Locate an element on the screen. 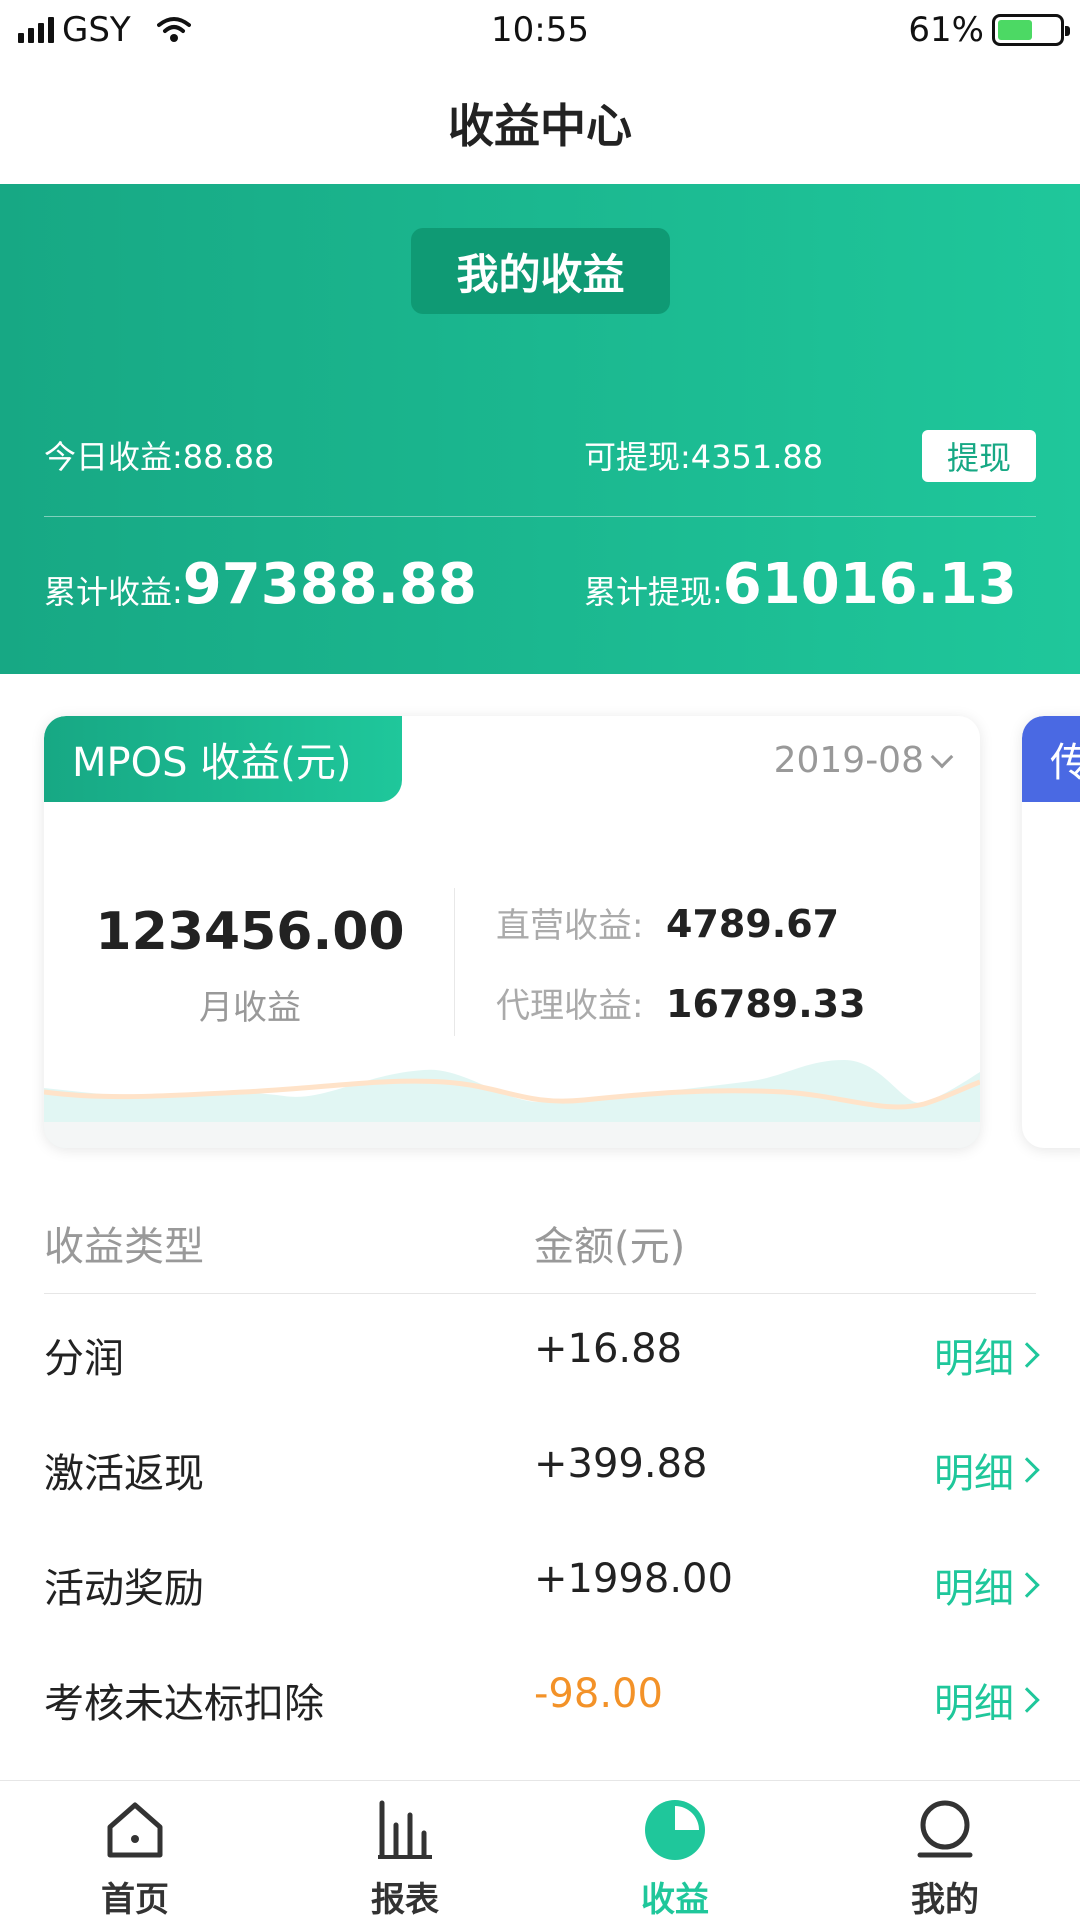 This screenshot has height=1920, width=1080. tab-label: 收益 is located at coordinates (675, 1900).